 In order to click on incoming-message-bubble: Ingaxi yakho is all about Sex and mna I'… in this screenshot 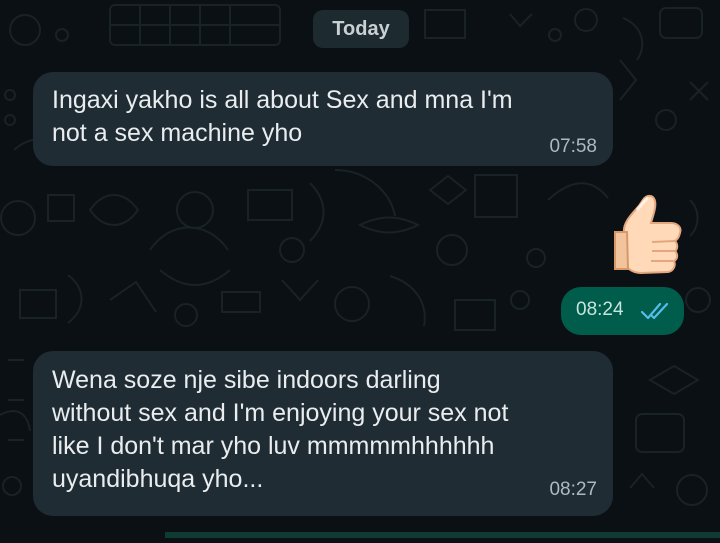, I will do `click(323, 119)`.